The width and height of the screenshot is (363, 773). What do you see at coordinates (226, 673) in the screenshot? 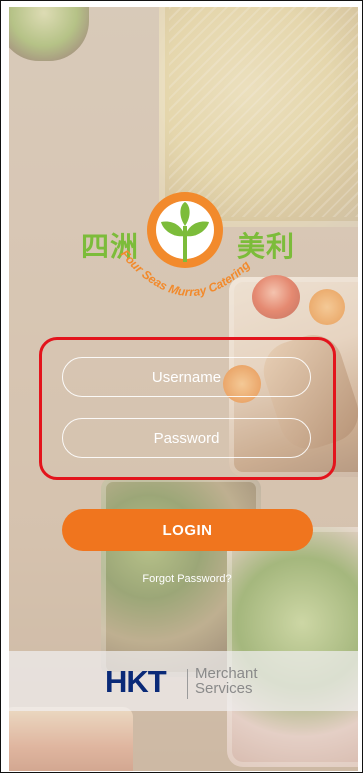
I see `merchant-label-line1: Merchant` at bounding box center [226, 673].